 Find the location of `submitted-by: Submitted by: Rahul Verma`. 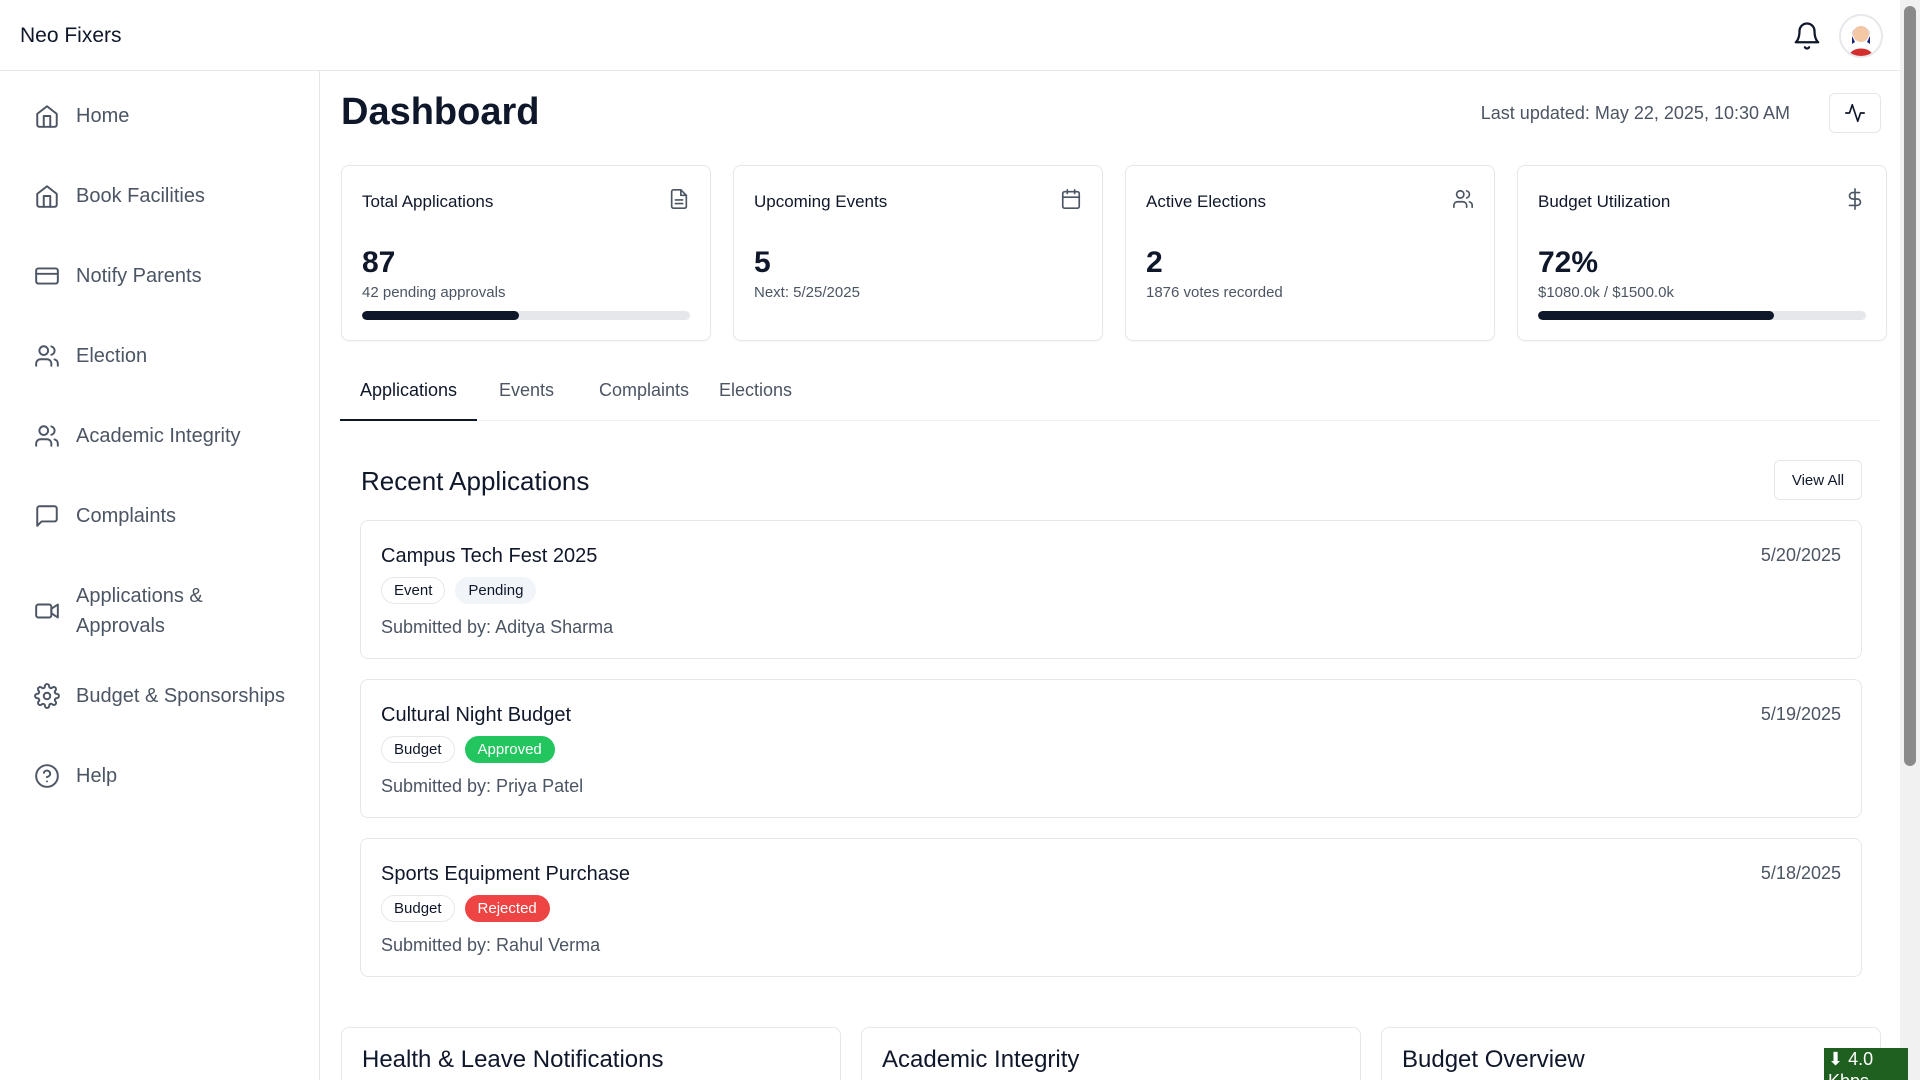

submitted-by: Submitted by: Rahul Verma is located at coordinates (491, 945).